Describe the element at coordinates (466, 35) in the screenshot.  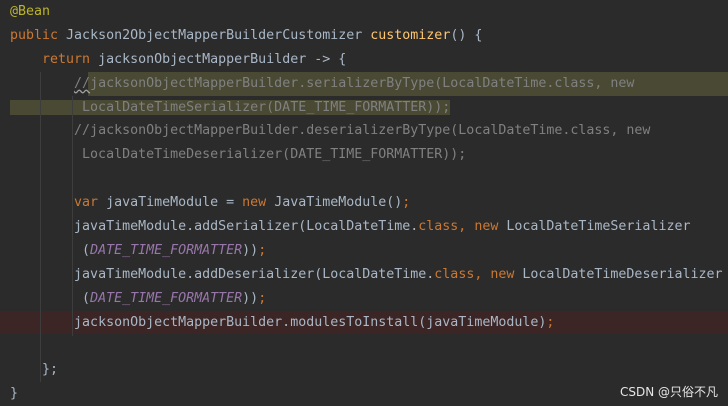
I see `code-token: () {` at that location.